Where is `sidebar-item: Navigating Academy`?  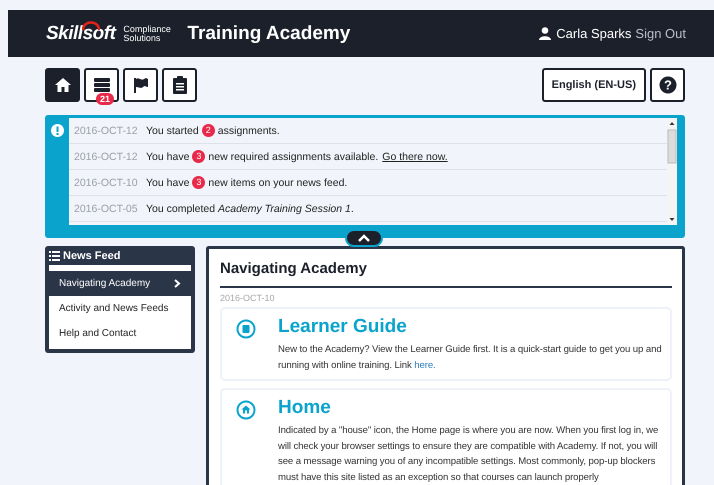 sidebar-item: Navigating Academy is located at coordinates (120, 283).